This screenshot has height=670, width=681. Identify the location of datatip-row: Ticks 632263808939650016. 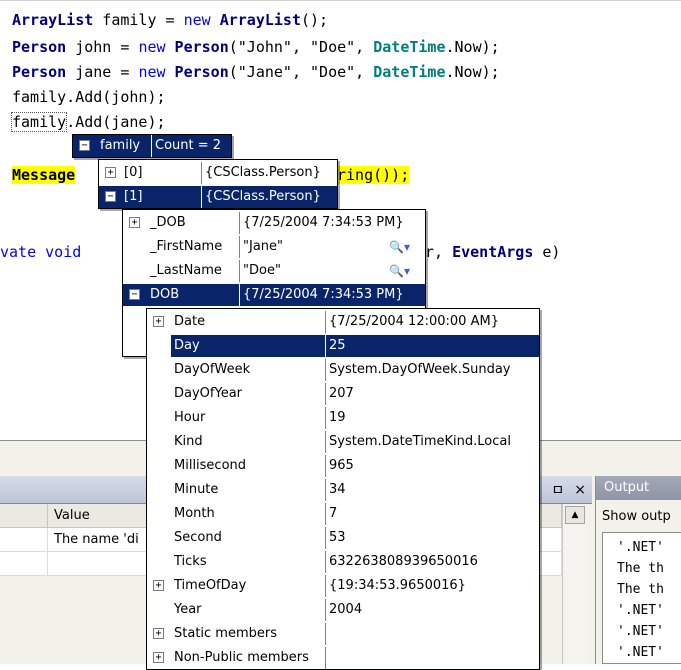
(343, 562).